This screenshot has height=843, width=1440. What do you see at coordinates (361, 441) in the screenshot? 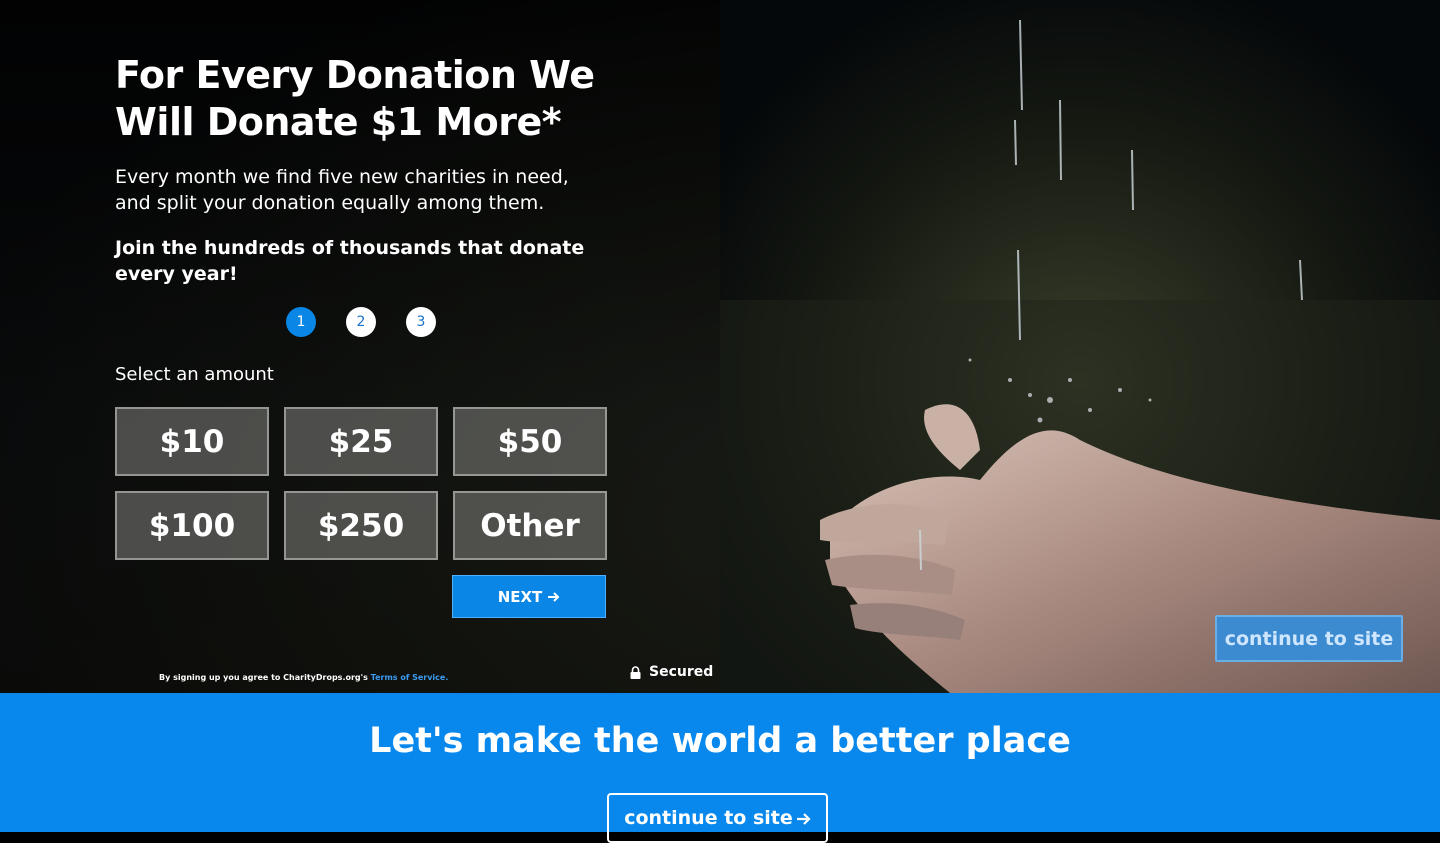
I see `amount-25-button: $25` at bounding box center [361, 441].